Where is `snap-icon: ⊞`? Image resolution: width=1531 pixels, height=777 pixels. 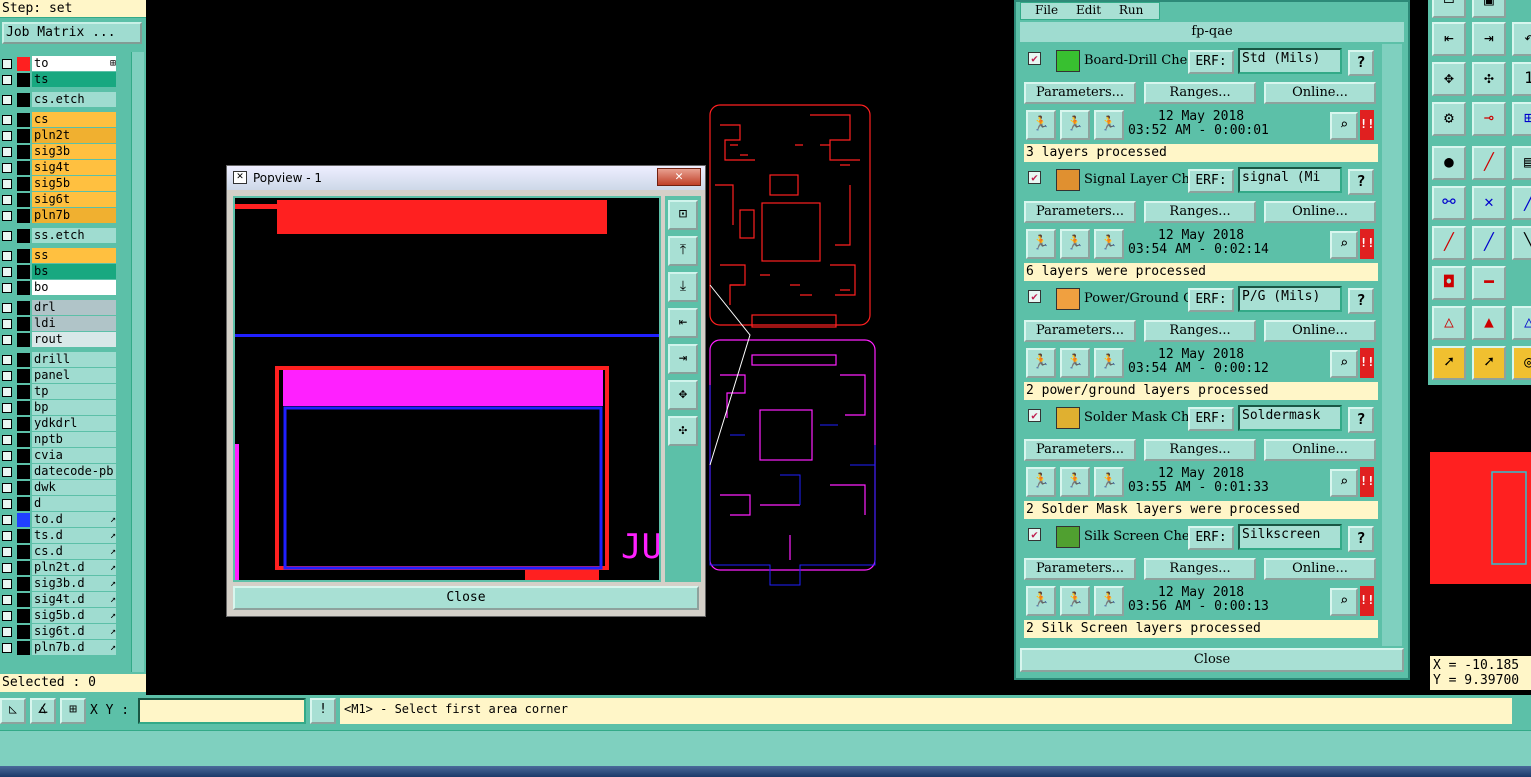 snap-icon: ⊞ is located at coordinates (1521, 119).